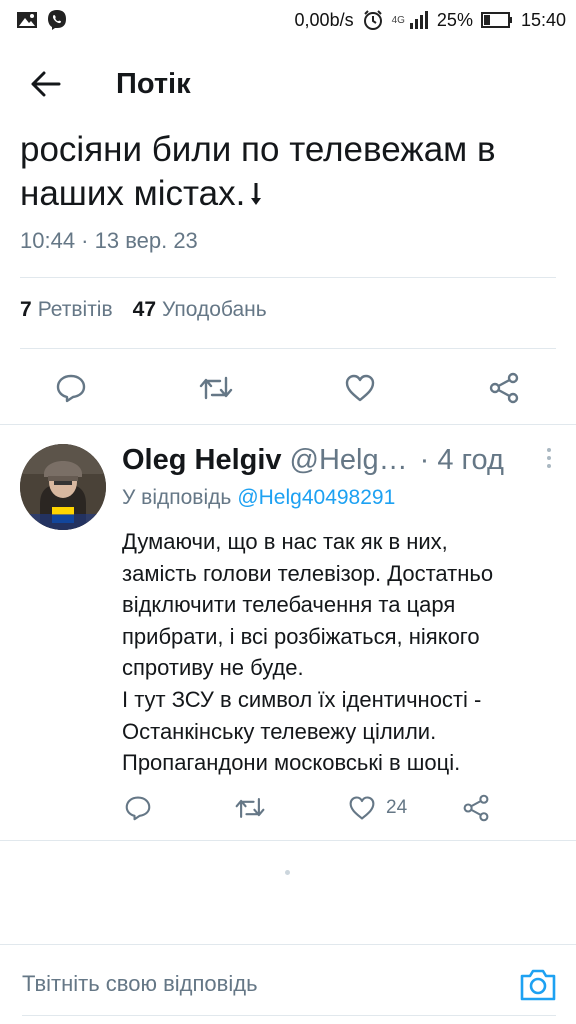 The width and height of the screenshot is (576, 1024). I want to click on reply-retweet-button, so click(250, 808).